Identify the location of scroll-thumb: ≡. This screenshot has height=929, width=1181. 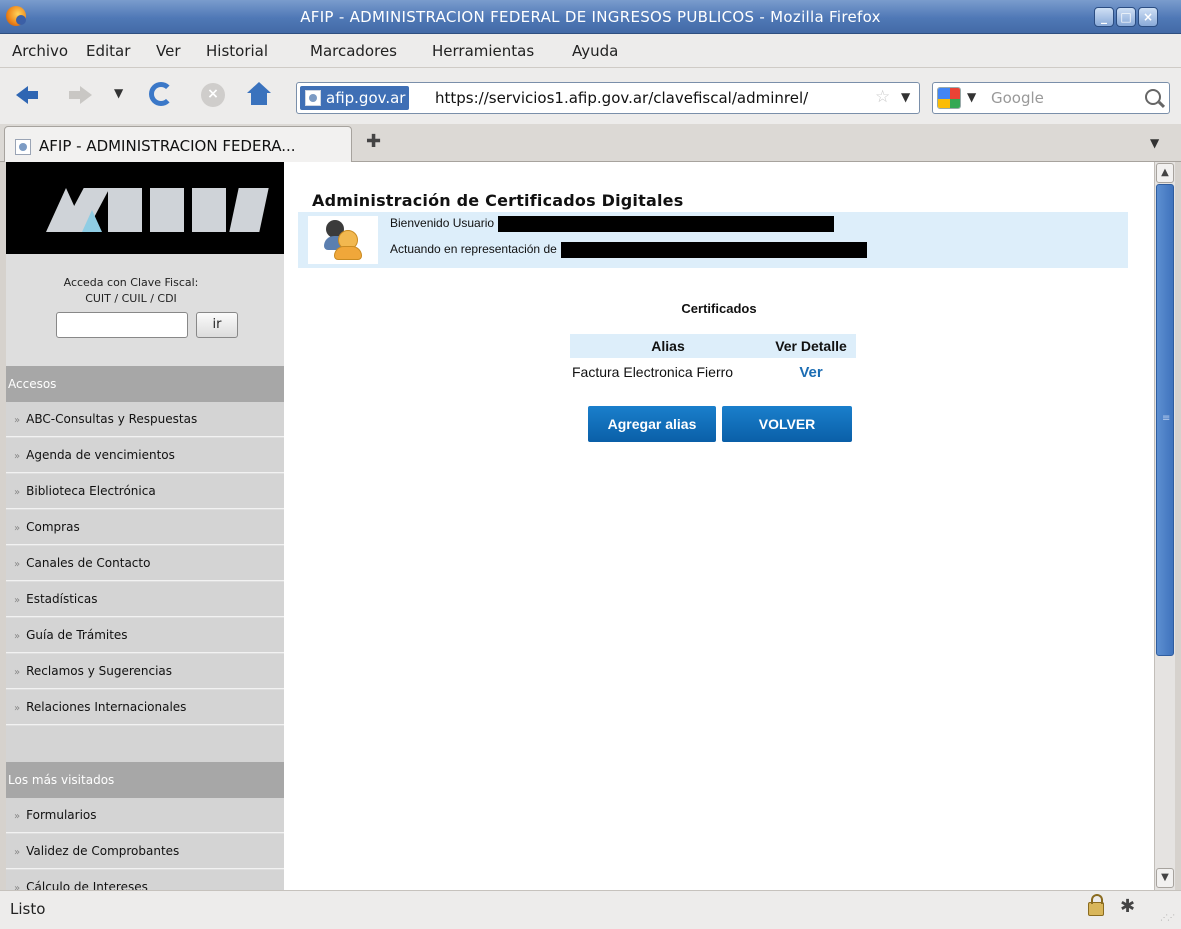
(1165, 420).